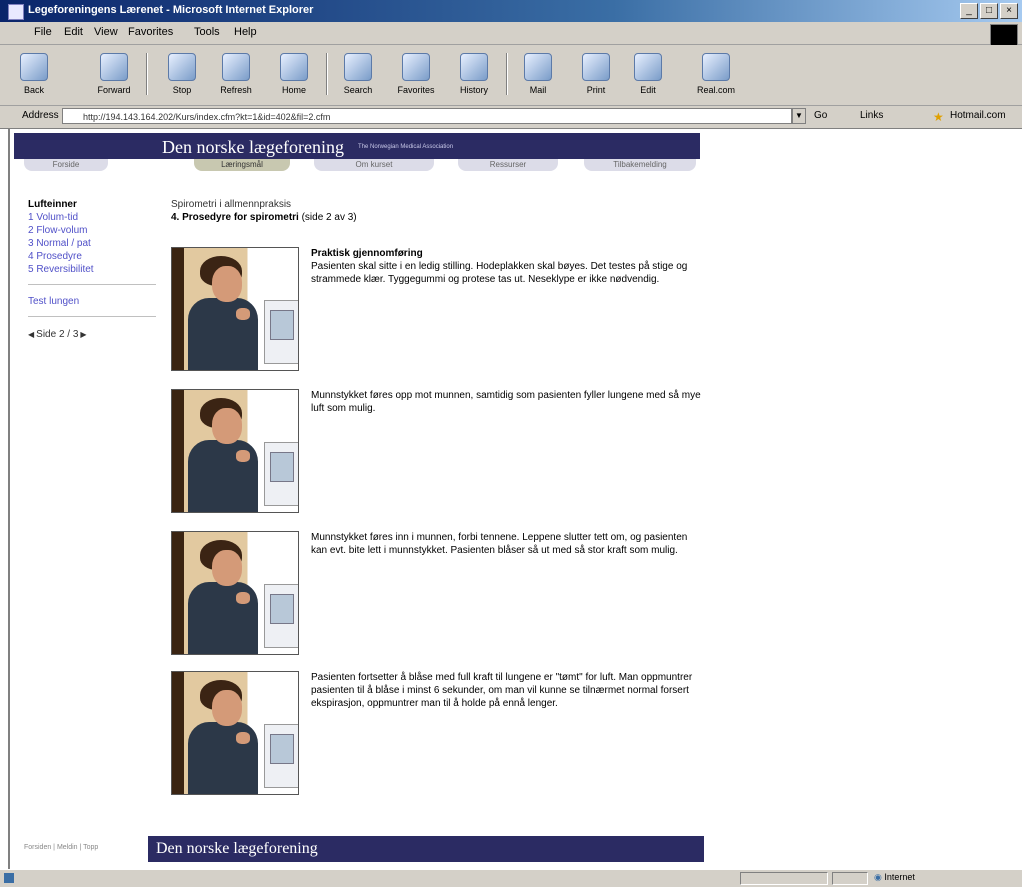 This screenshot has height=887, width=1022. Describe the element at coordinates (93, 301) in the screenshot. I see `test-lungen-link: Test lungen` at that location.